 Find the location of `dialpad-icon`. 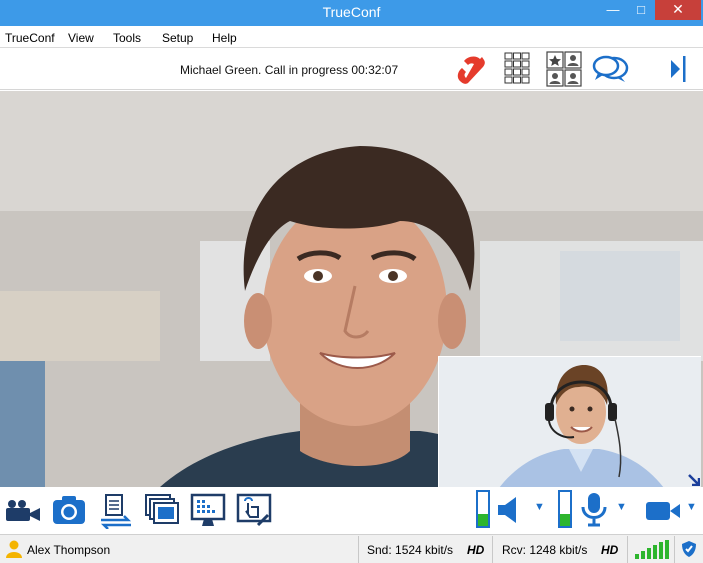

dialpad-icon is located at coordinates (517, 68).